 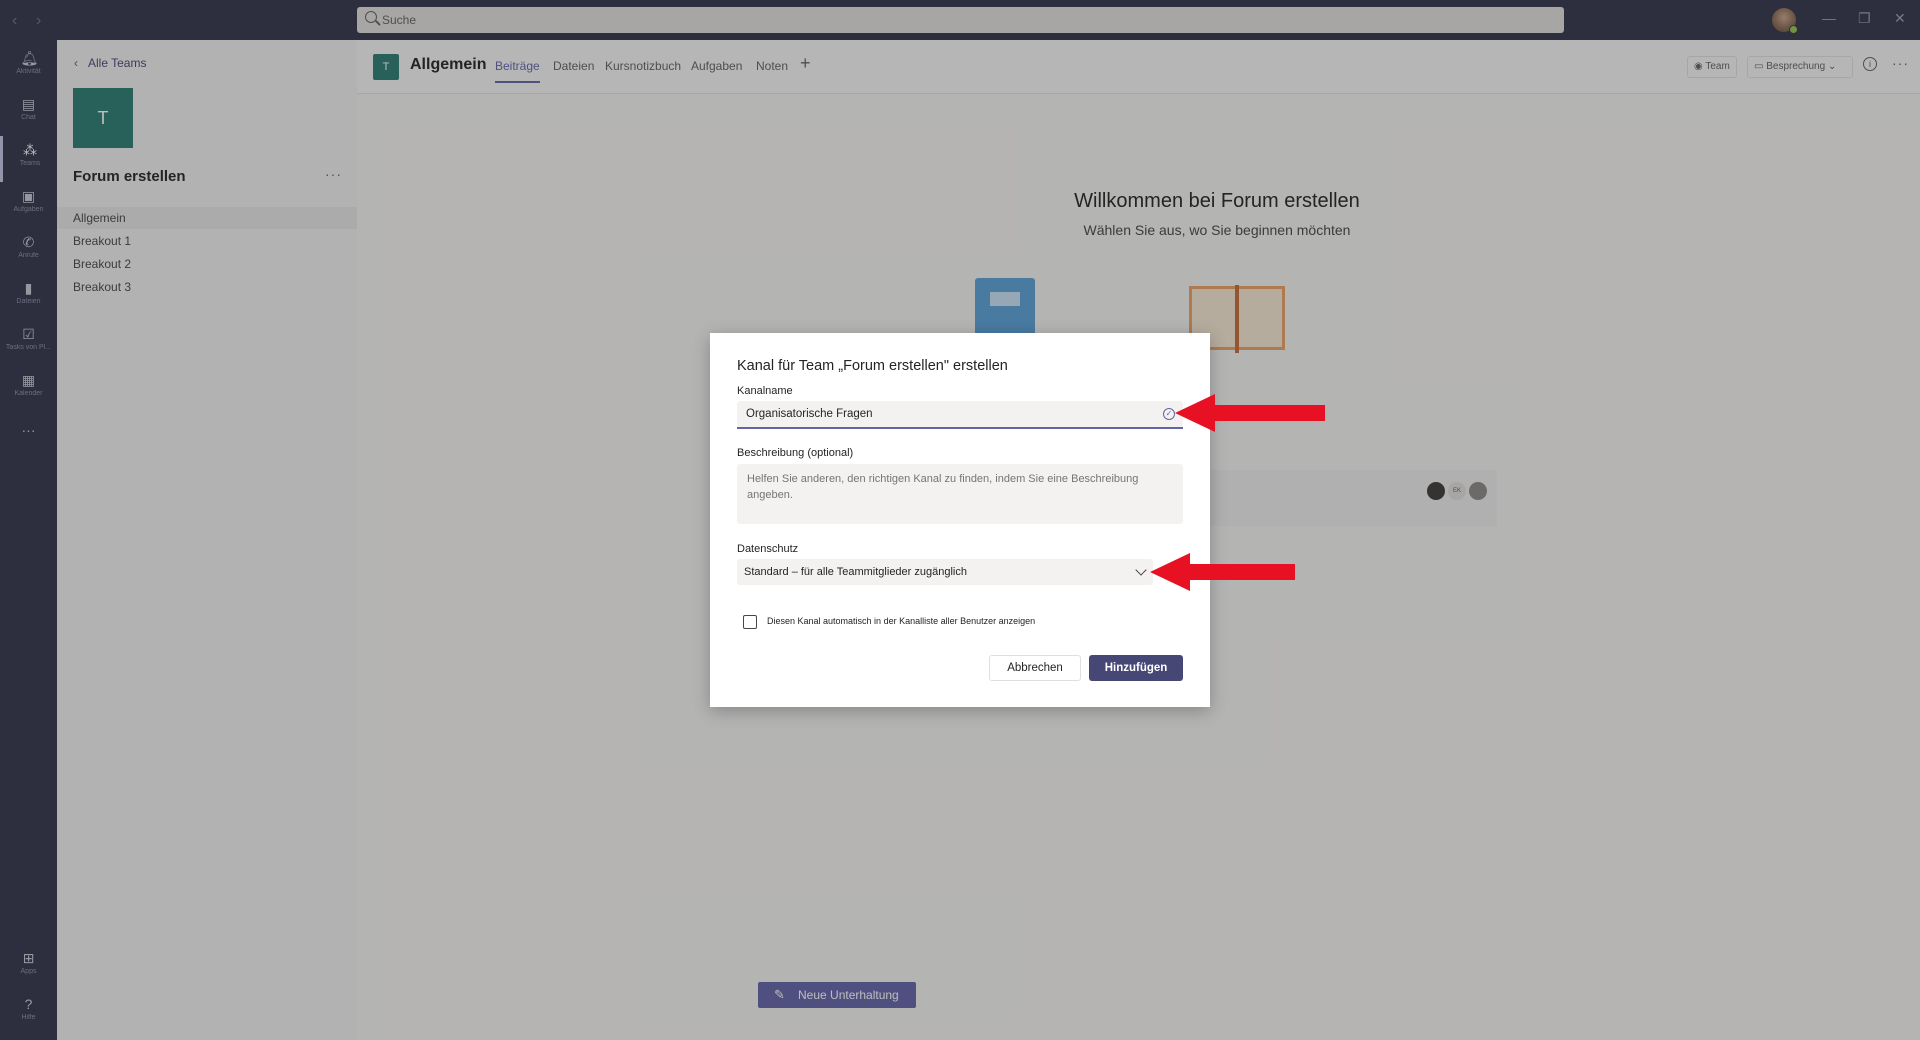 I want to click on add-button: Hinzufügen, so click(x=1136, y=668).